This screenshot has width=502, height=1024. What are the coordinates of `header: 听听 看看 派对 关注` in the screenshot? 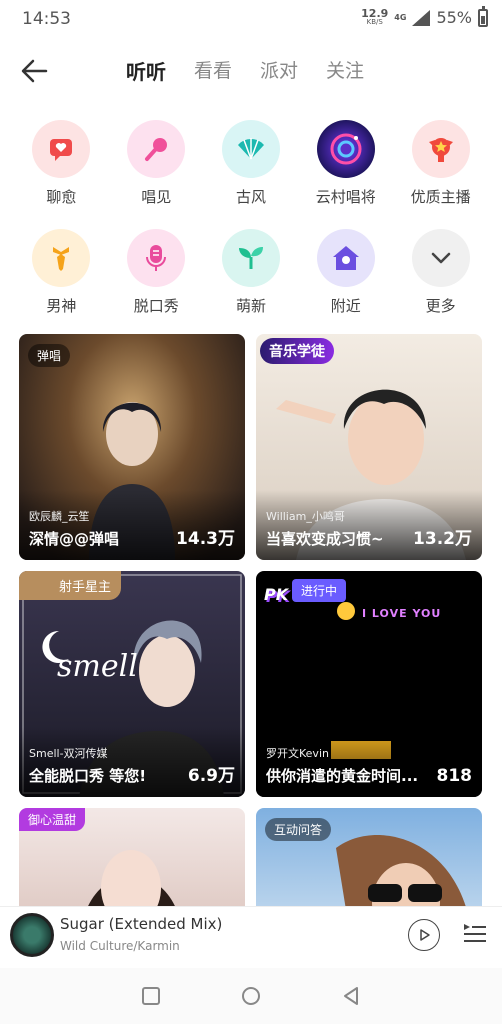 It's located at (251, 71).